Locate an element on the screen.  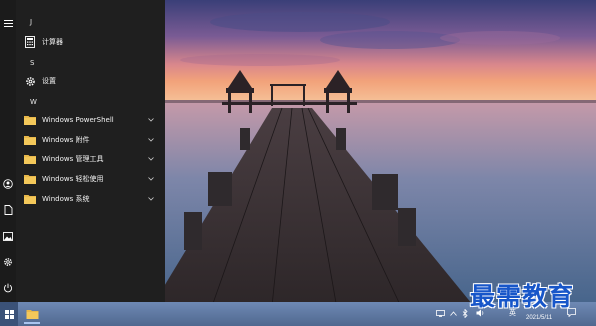
calculator-icon is located at coordinates (30, 42).